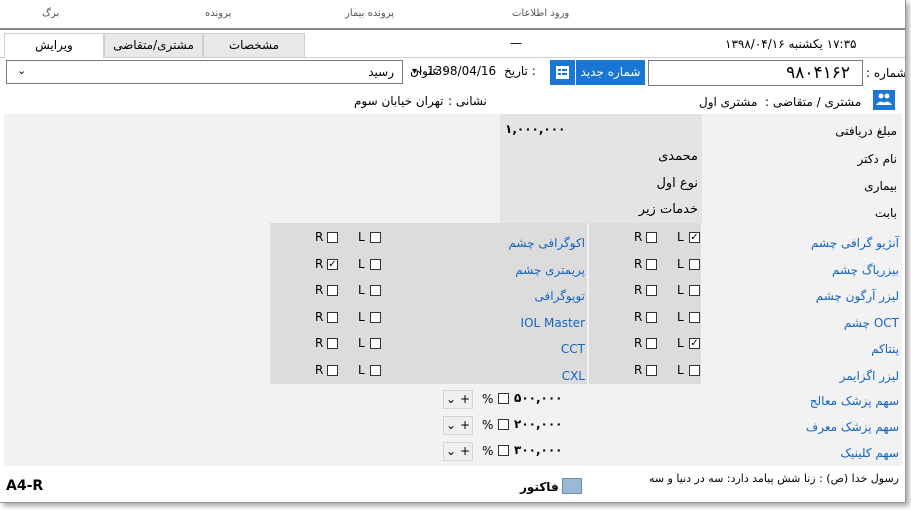 This screenshot has height=510, width=911. What do you see at coordinates (550, 270) in the screenshot?
I see `service-left-name: پریمتری چشم` at bounding box center [550, 270].